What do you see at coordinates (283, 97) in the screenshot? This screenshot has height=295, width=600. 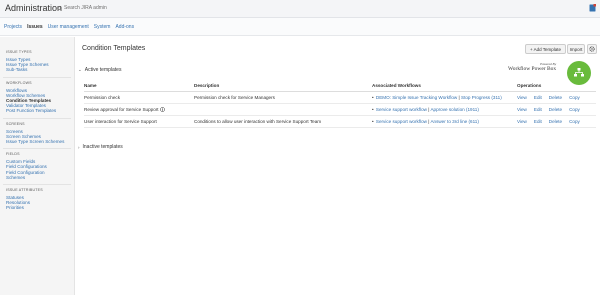 I see `template-description: Permission check for Service Managers` at bounding box center [283, 97].